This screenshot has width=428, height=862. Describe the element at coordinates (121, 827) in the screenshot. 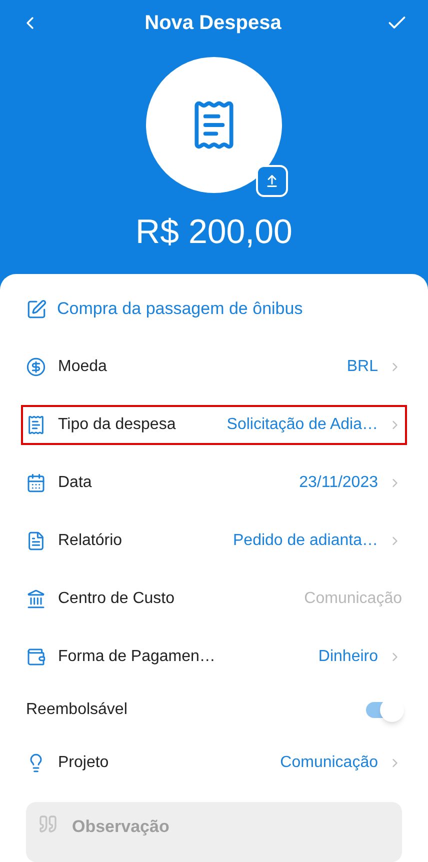

I see `note-placeholder: Observação` at that location.